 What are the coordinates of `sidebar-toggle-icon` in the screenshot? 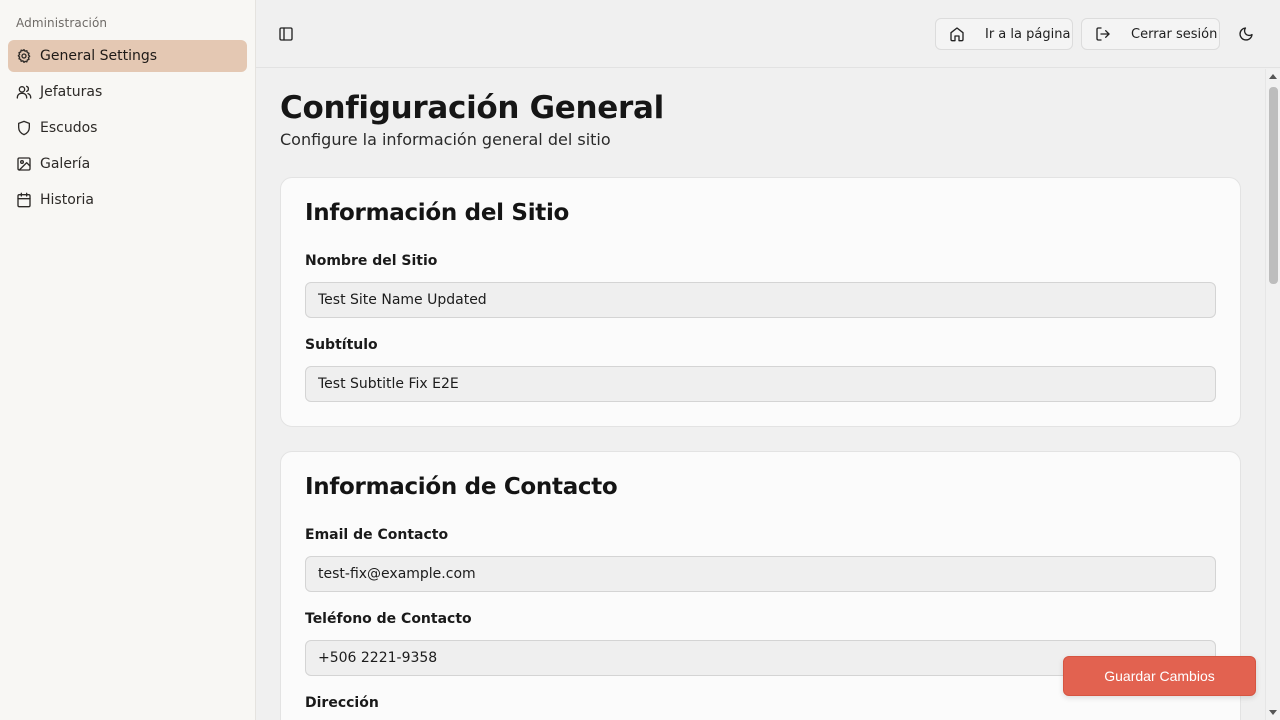 It's located at (286, 34).